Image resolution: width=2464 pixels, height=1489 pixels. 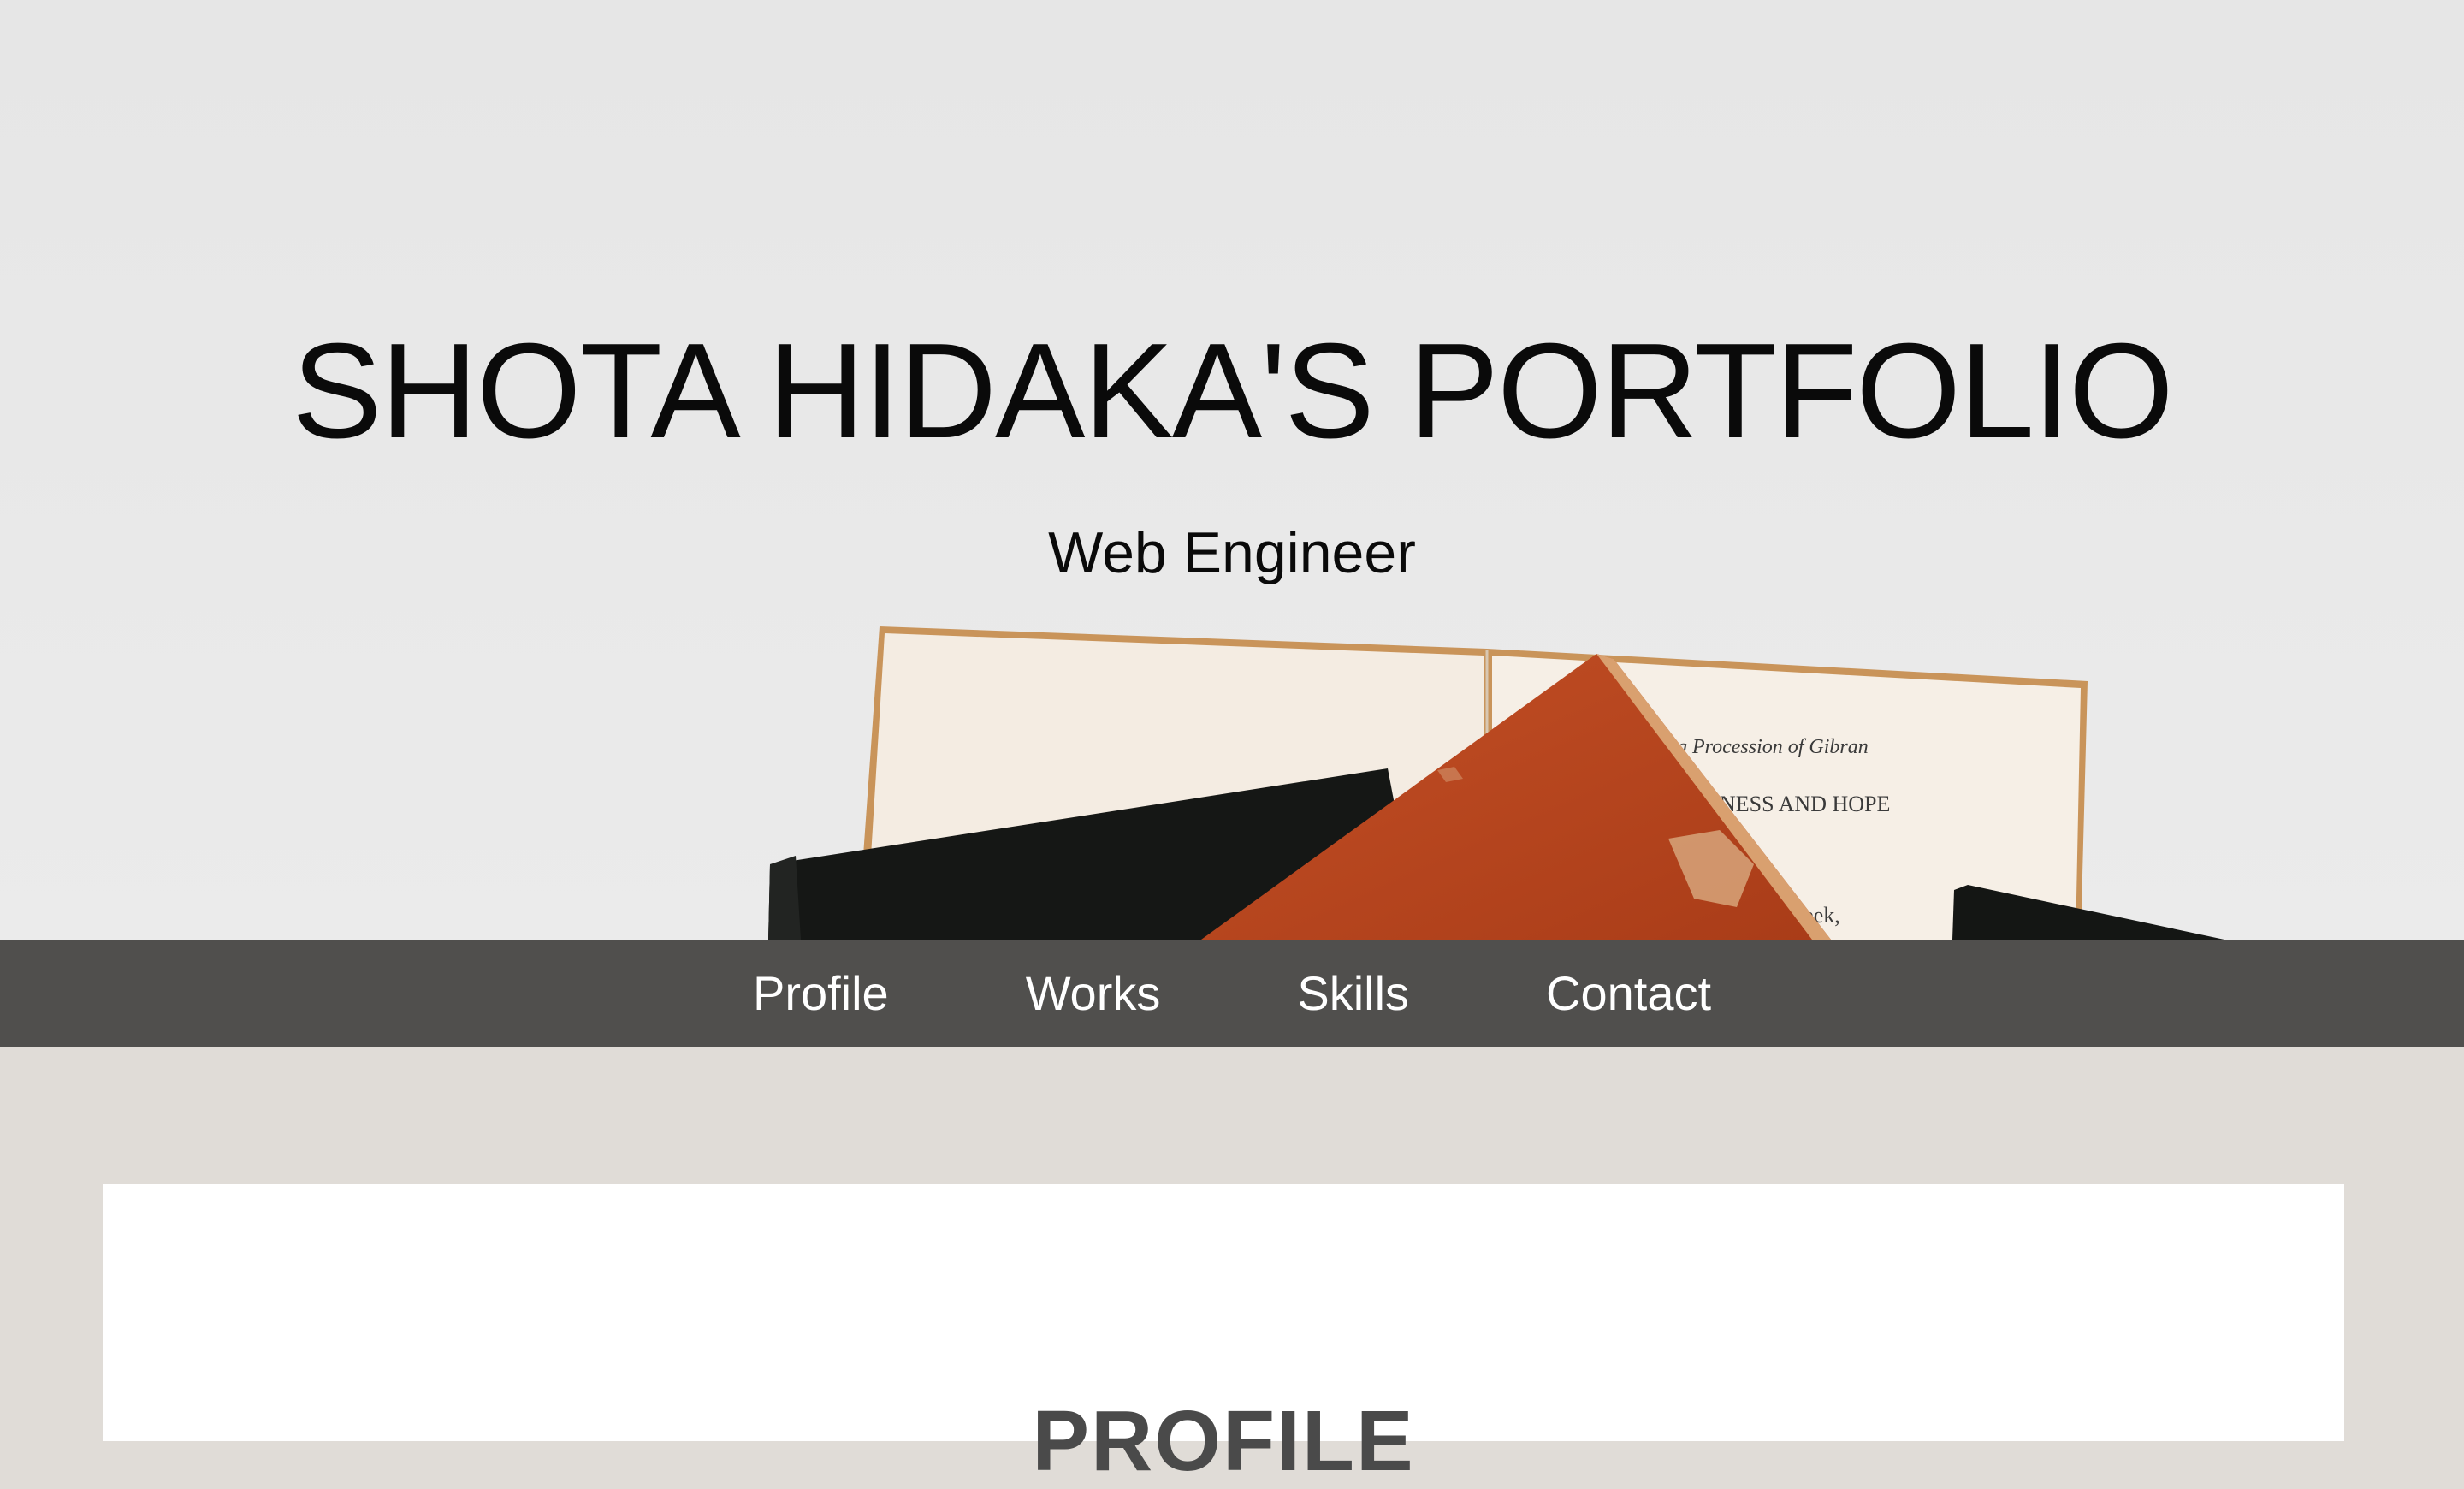 What do you see at coordinates (1232, 552) in the screenshot?
I see `site-subtitle: Web Engineer` at bounding box center [1232, 552].